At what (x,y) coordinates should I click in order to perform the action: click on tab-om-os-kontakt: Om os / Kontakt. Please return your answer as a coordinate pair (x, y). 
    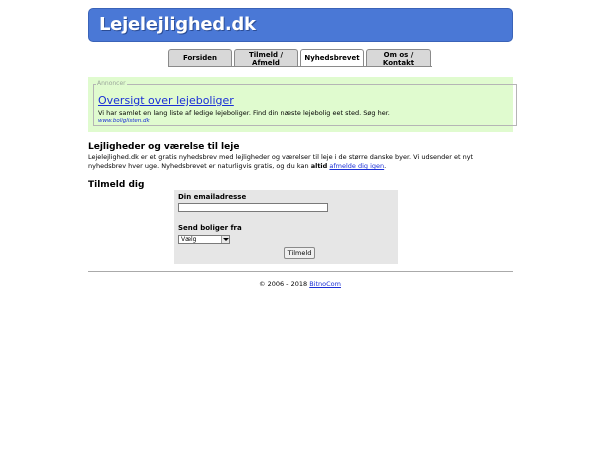
    Looking at the image, I should click on (398, 58).